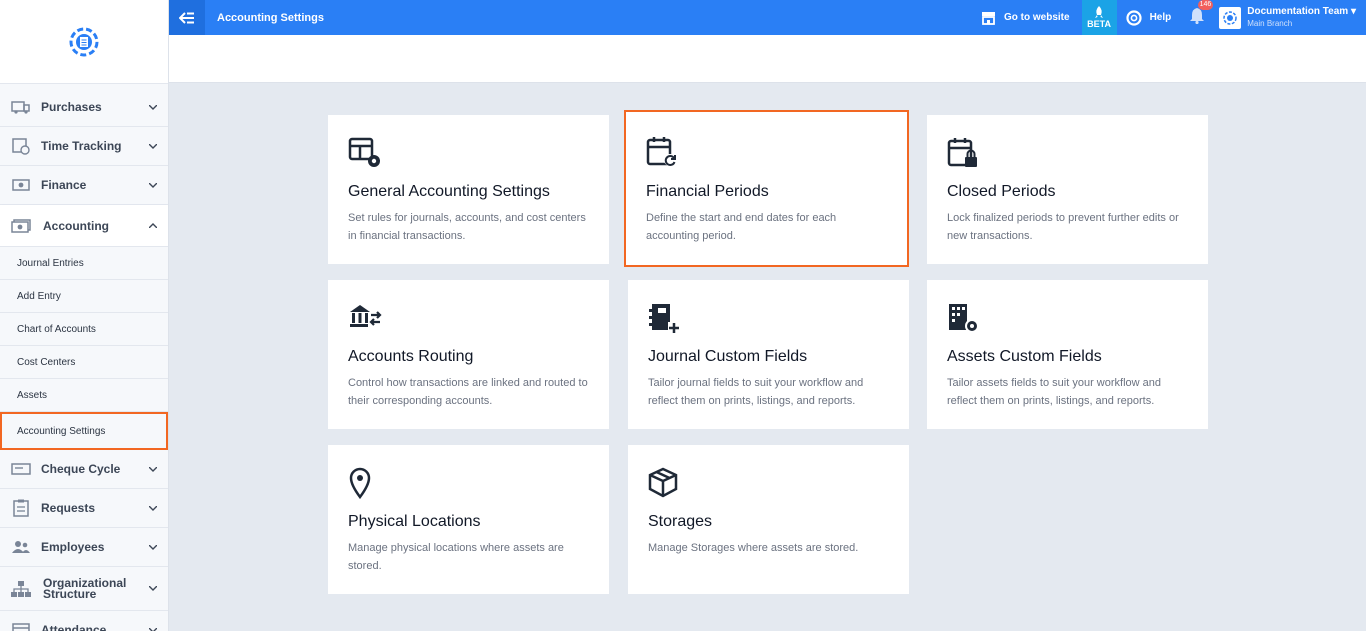 The width and height of the screenshot is (1366, 631). What do you see at coordinates (270, 17) in the screenshot?
I see `page-title: Accounting Settings` at bounding box center [270, 17].